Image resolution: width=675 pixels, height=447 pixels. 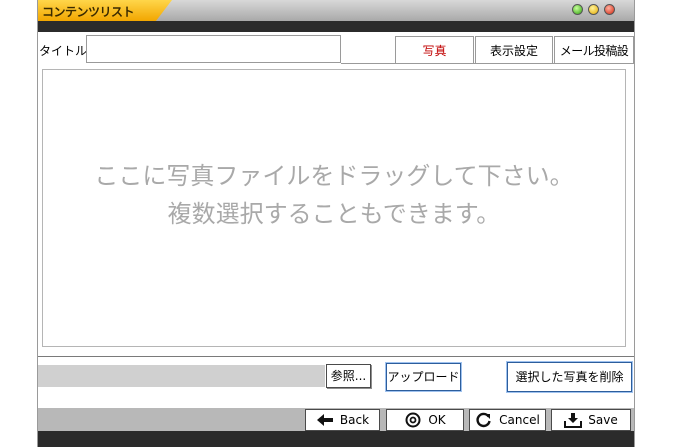 What do you see at coordinates (484, 420) in the screenshot?
I see `refresh-icon` at bounding box center [484, 420].